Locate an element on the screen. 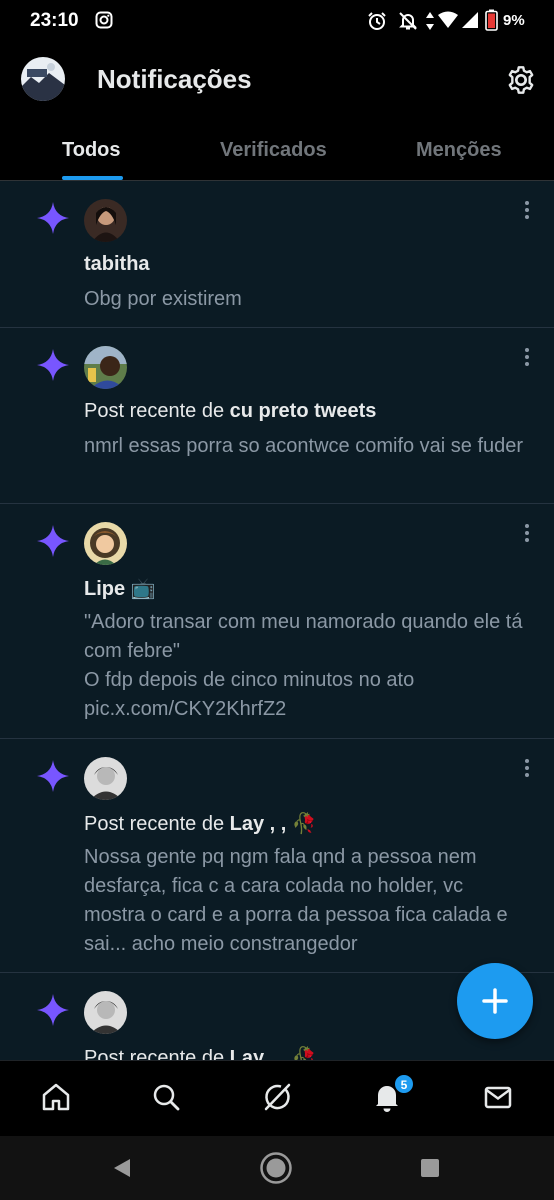  battery-percent: 9% is located at coordinates (514, 20).